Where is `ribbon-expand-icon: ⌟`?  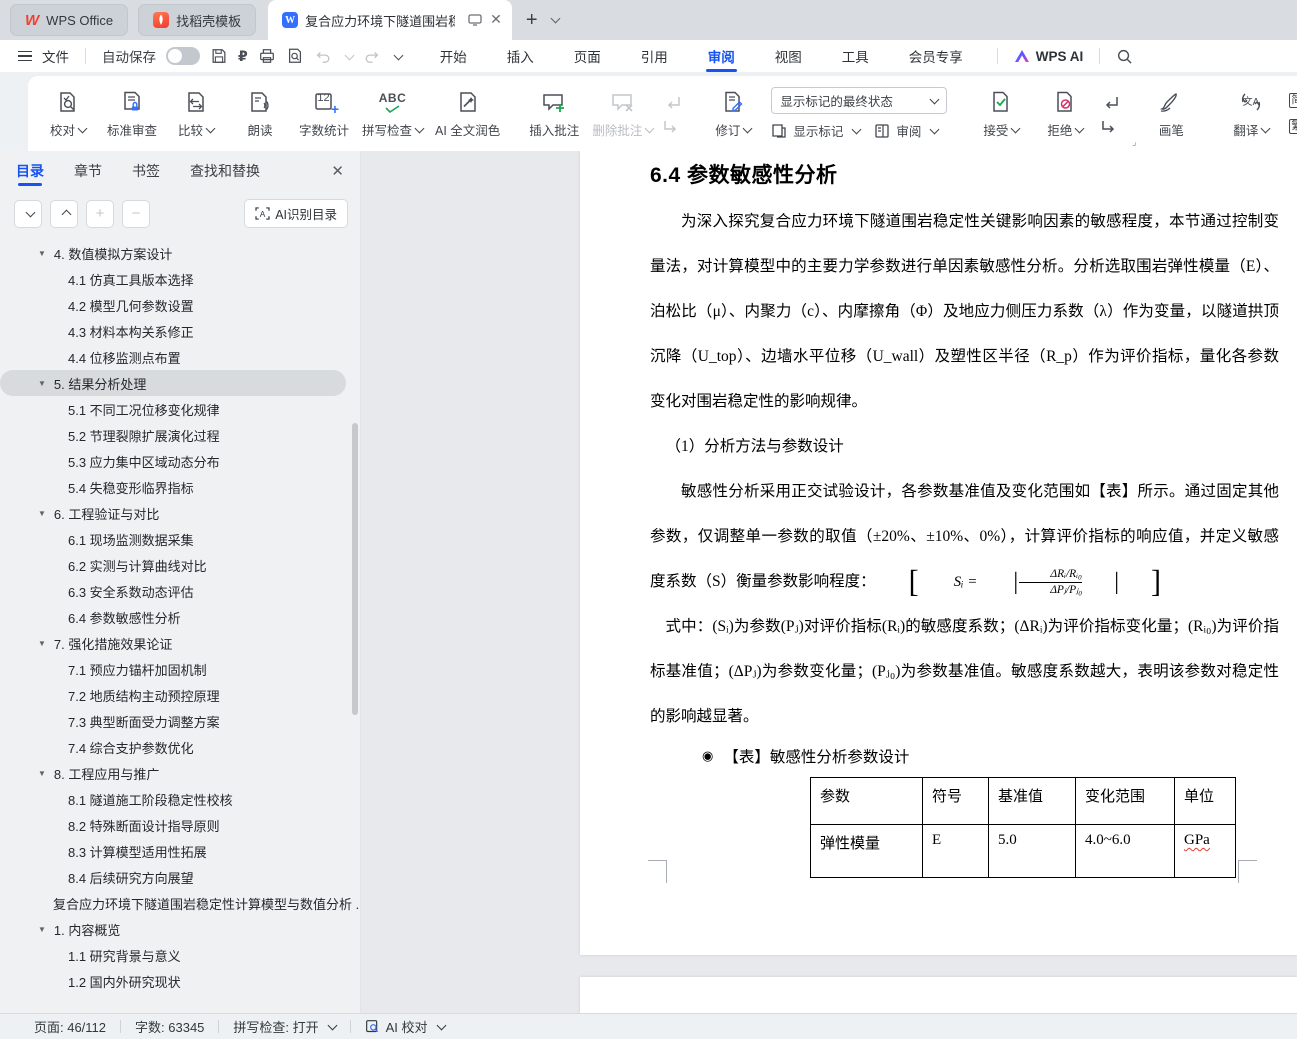
ribbon-expand-icon: ⌟ is located at coordinates (1134, 142).